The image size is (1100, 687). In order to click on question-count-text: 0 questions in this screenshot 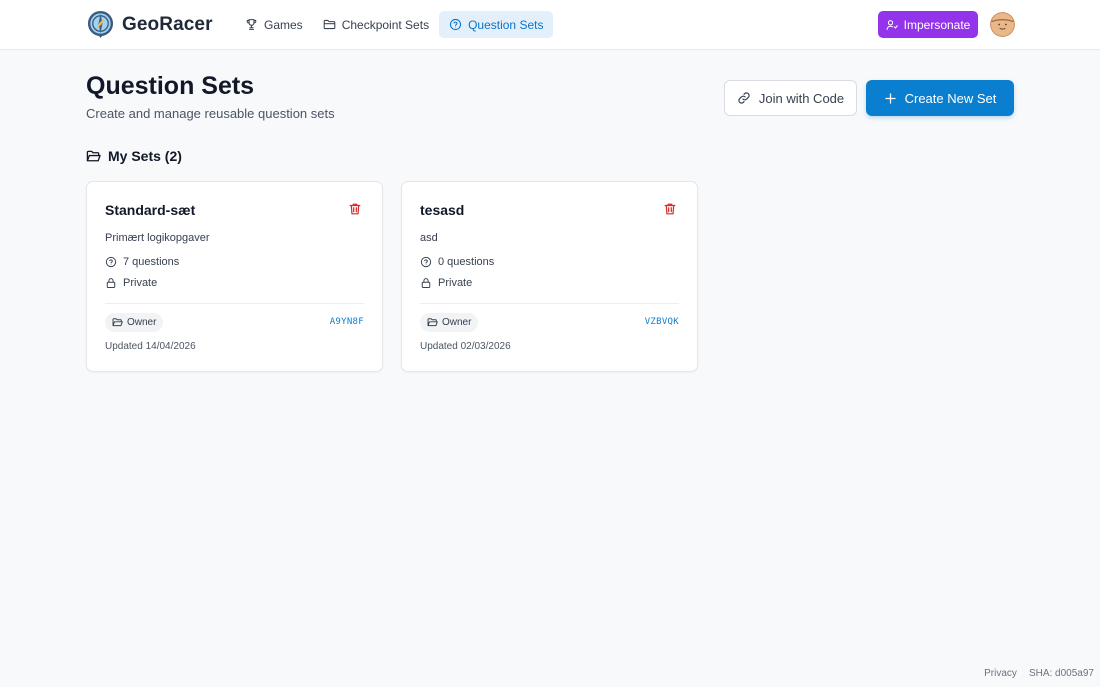, I will do `click(466, 262)`.